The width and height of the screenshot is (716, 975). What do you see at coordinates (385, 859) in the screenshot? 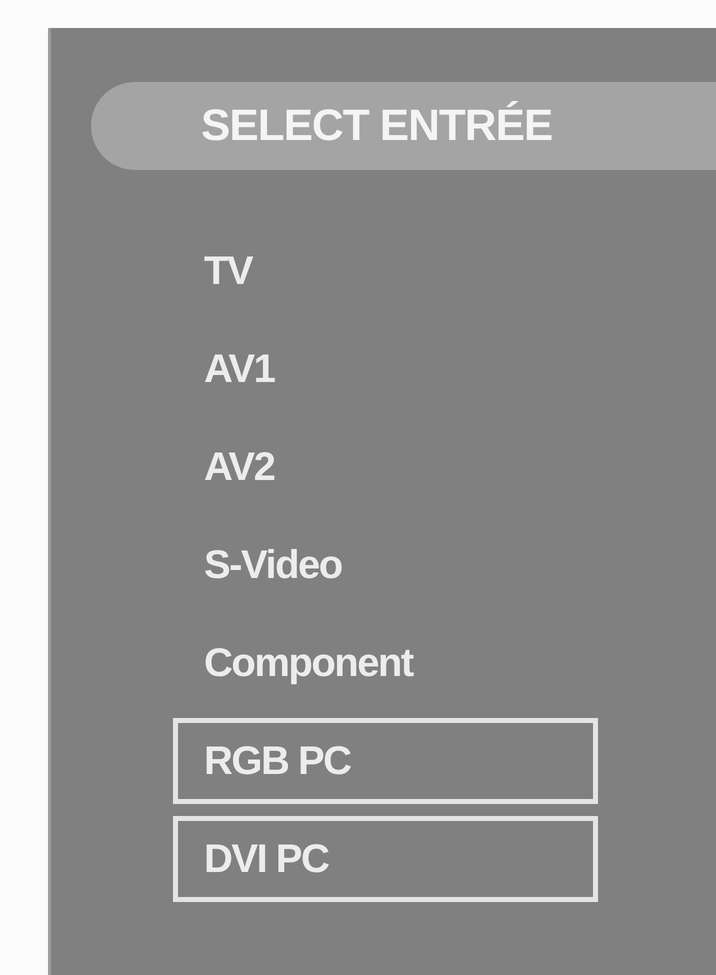
I see `input-option: DVI PC` at bounding box center [385, 859].